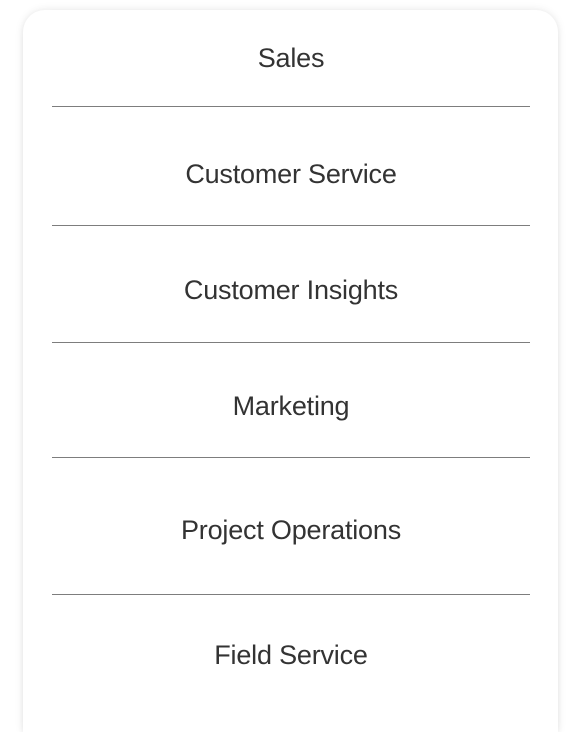  I want to click on menu-item-customer-service: Customer Service, so click(291, 174).